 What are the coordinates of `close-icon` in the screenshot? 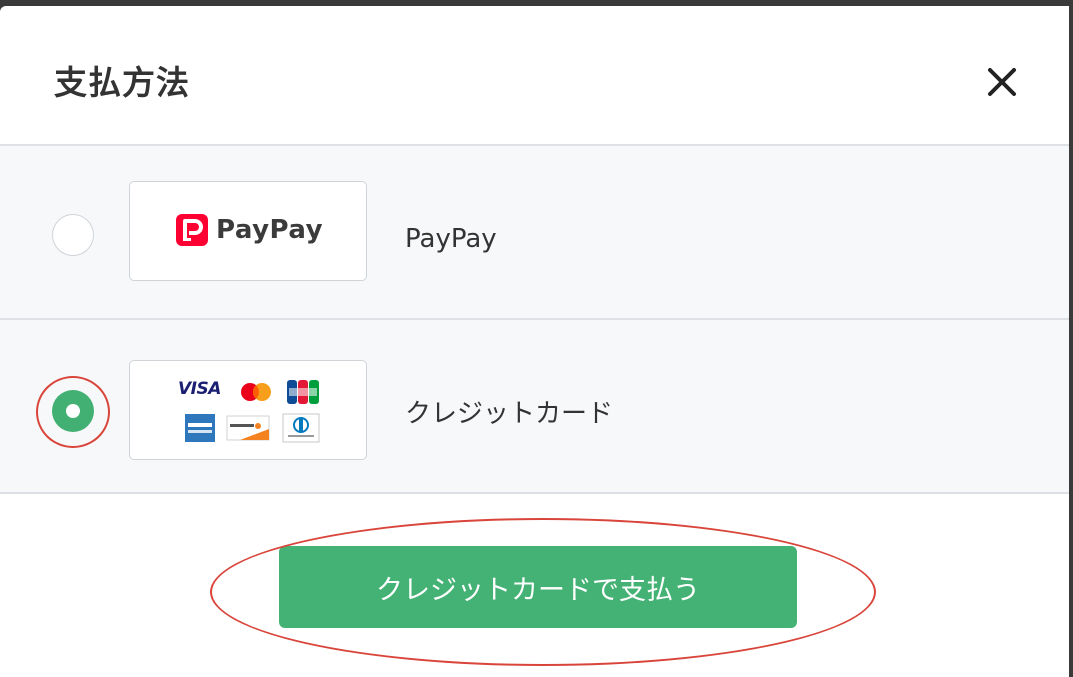 It's located at (1002, 82).